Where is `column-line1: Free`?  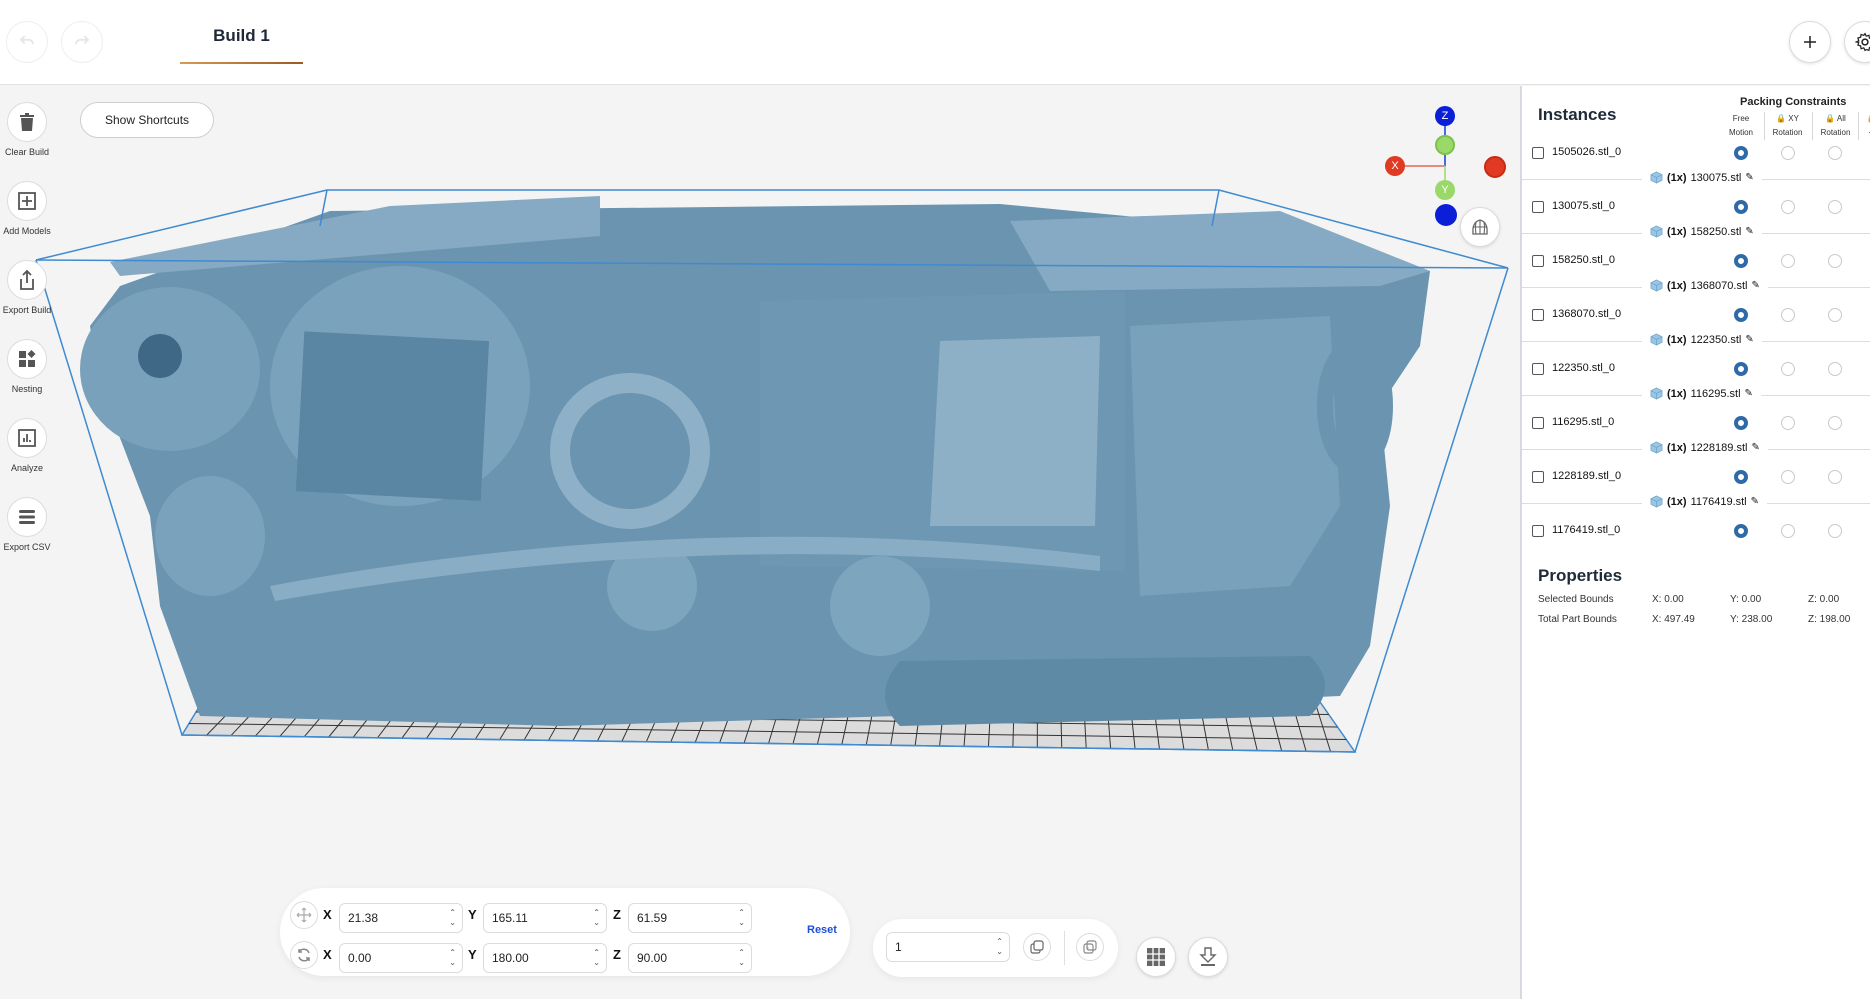
column-line1: Free is located at coordinates (1741, 118).